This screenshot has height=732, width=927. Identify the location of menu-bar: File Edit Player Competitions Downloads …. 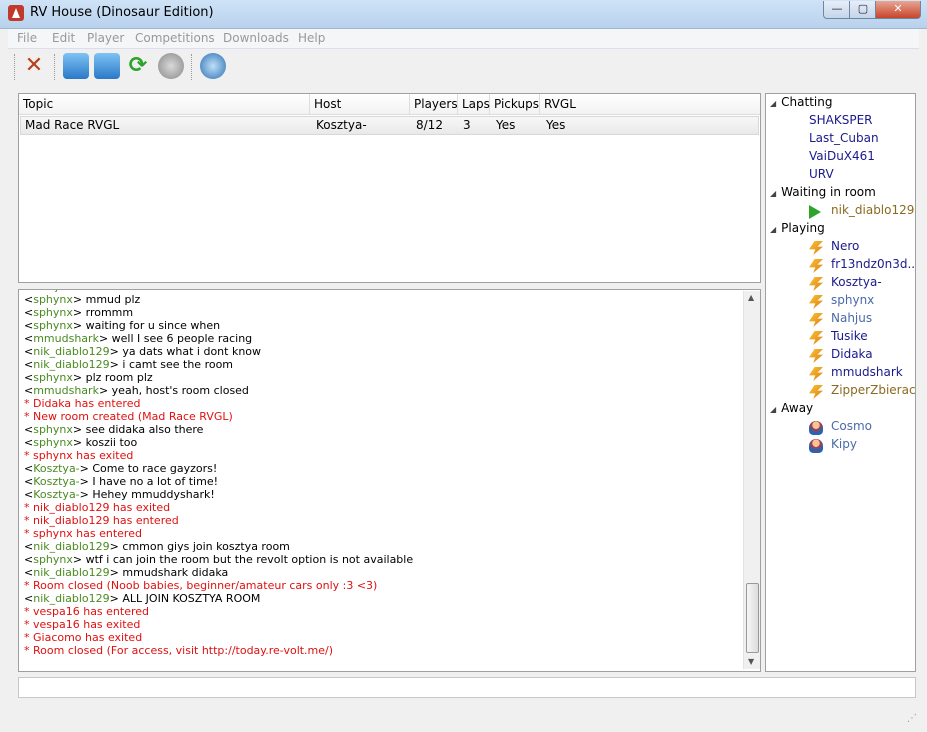
(463, 39).